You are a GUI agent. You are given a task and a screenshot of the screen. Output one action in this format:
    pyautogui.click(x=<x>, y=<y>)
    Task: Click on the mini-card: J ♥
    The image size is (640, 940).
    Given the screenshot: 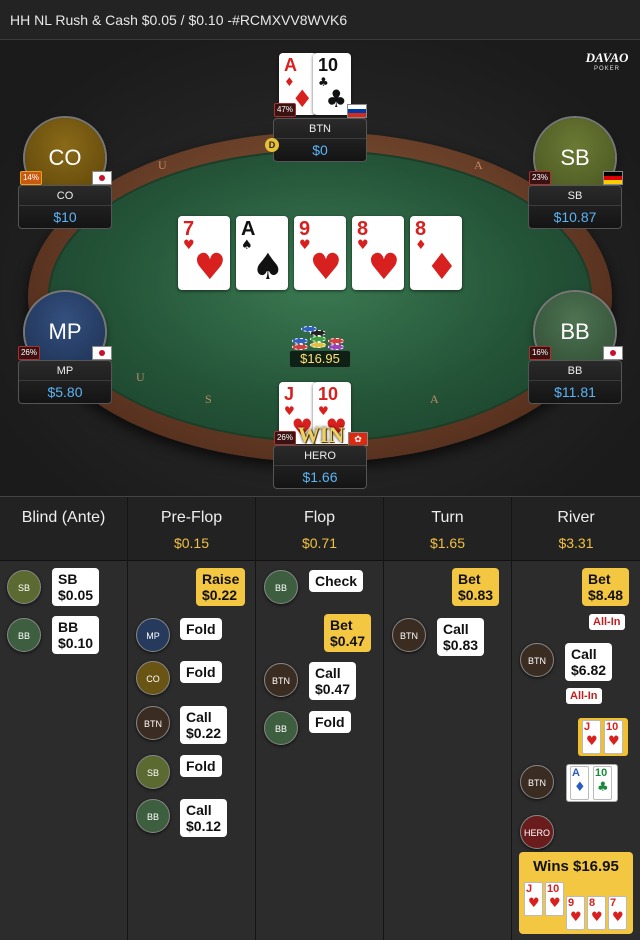 What is the action you would take?
    pyautogui.click(x=591, y=737)
    